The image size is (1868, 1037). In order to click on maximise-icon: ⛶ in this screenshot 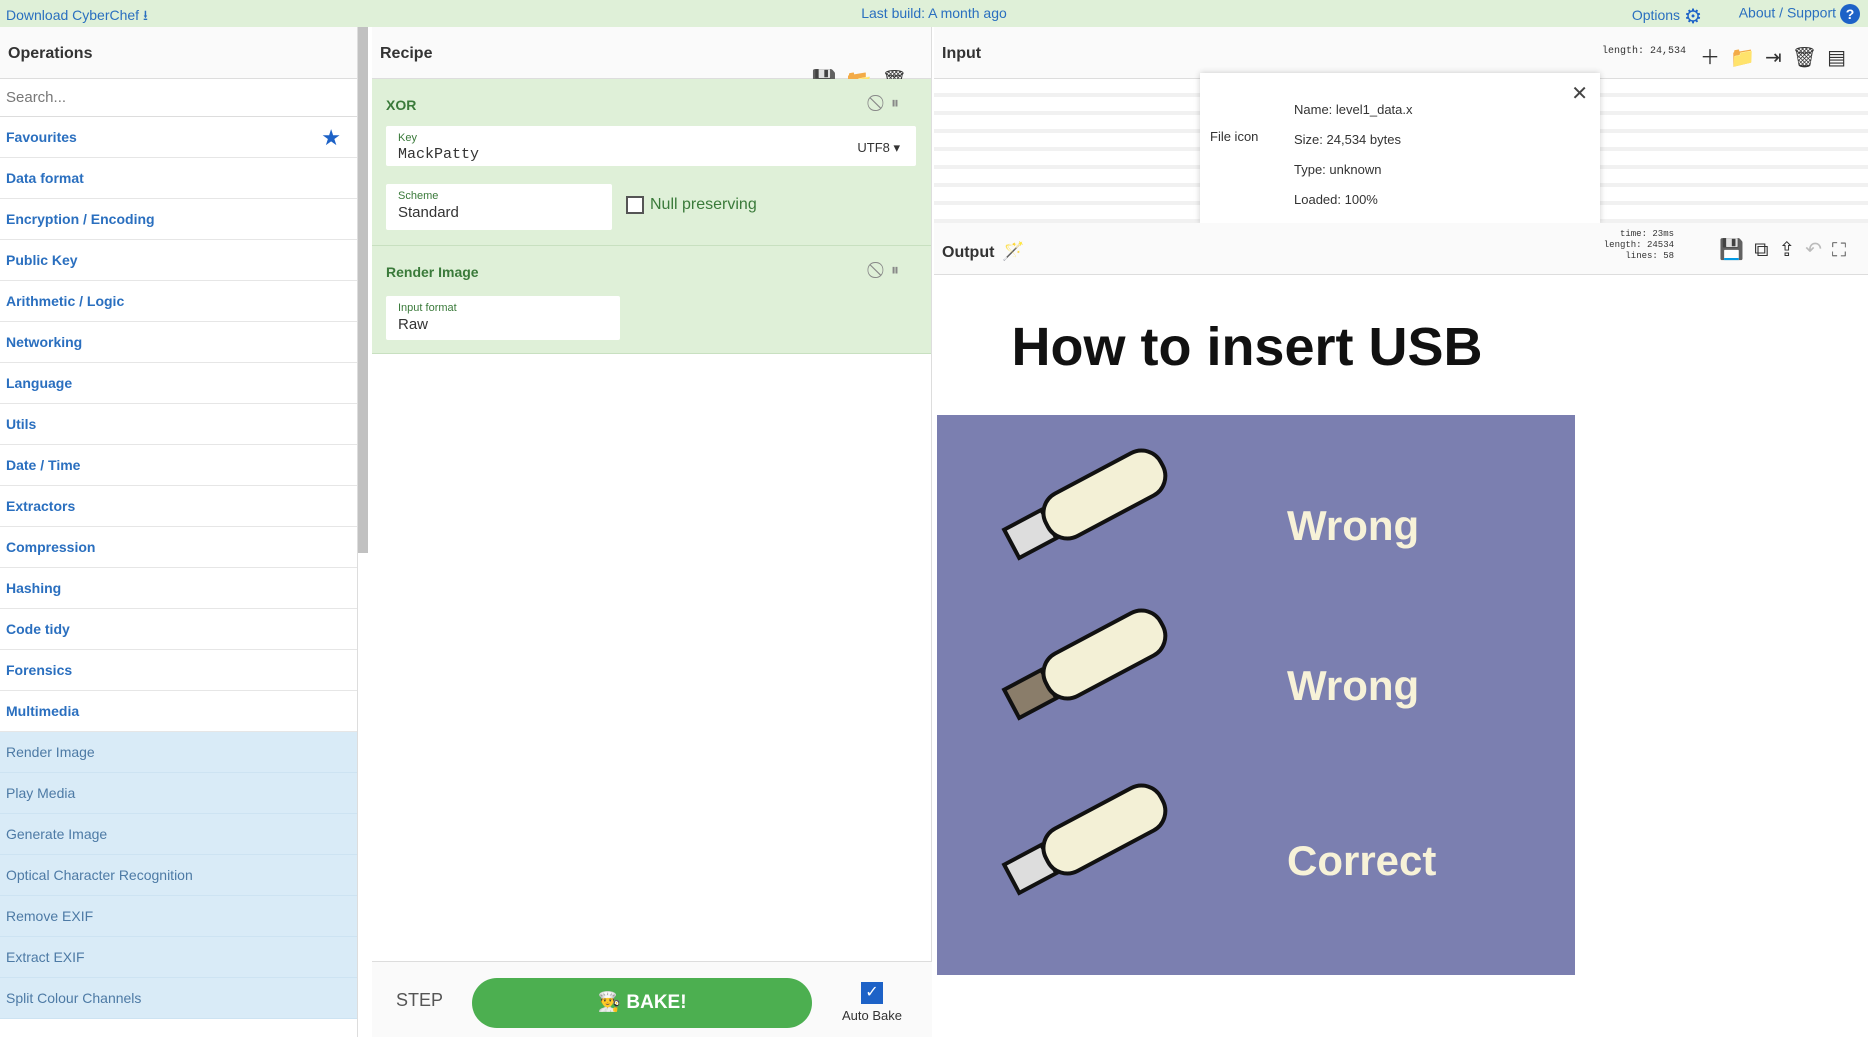, I will do `click(1844, 250)`.